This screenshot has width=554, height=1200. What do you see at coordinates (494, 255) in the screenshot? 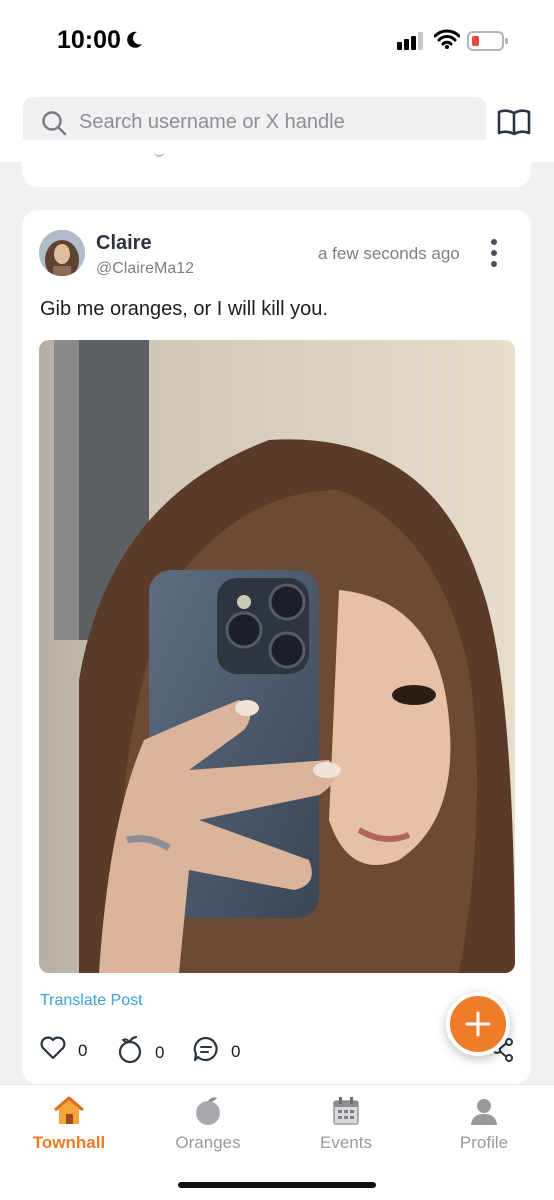
I see `more-icon` at bounding box center [494, 255].